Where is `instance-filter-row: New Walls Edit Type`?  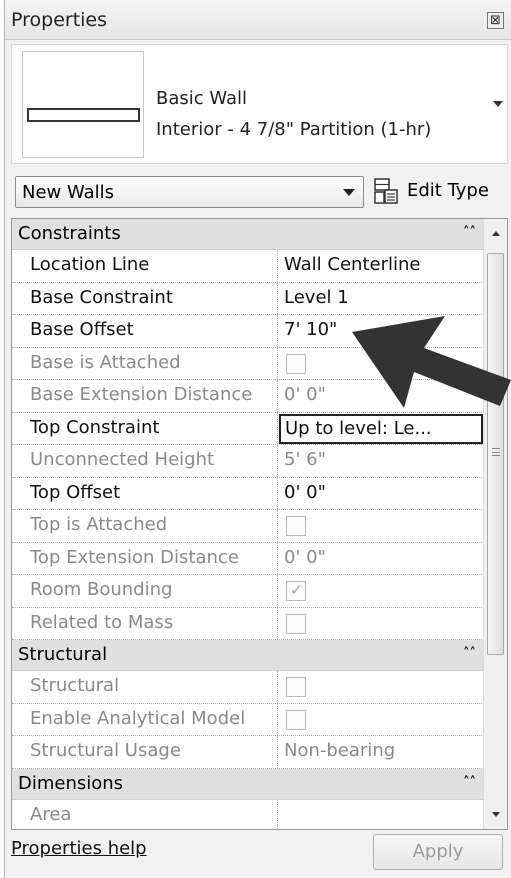
instance-filter-row: New Walls Edit Type is located at coordinates (258, 192).